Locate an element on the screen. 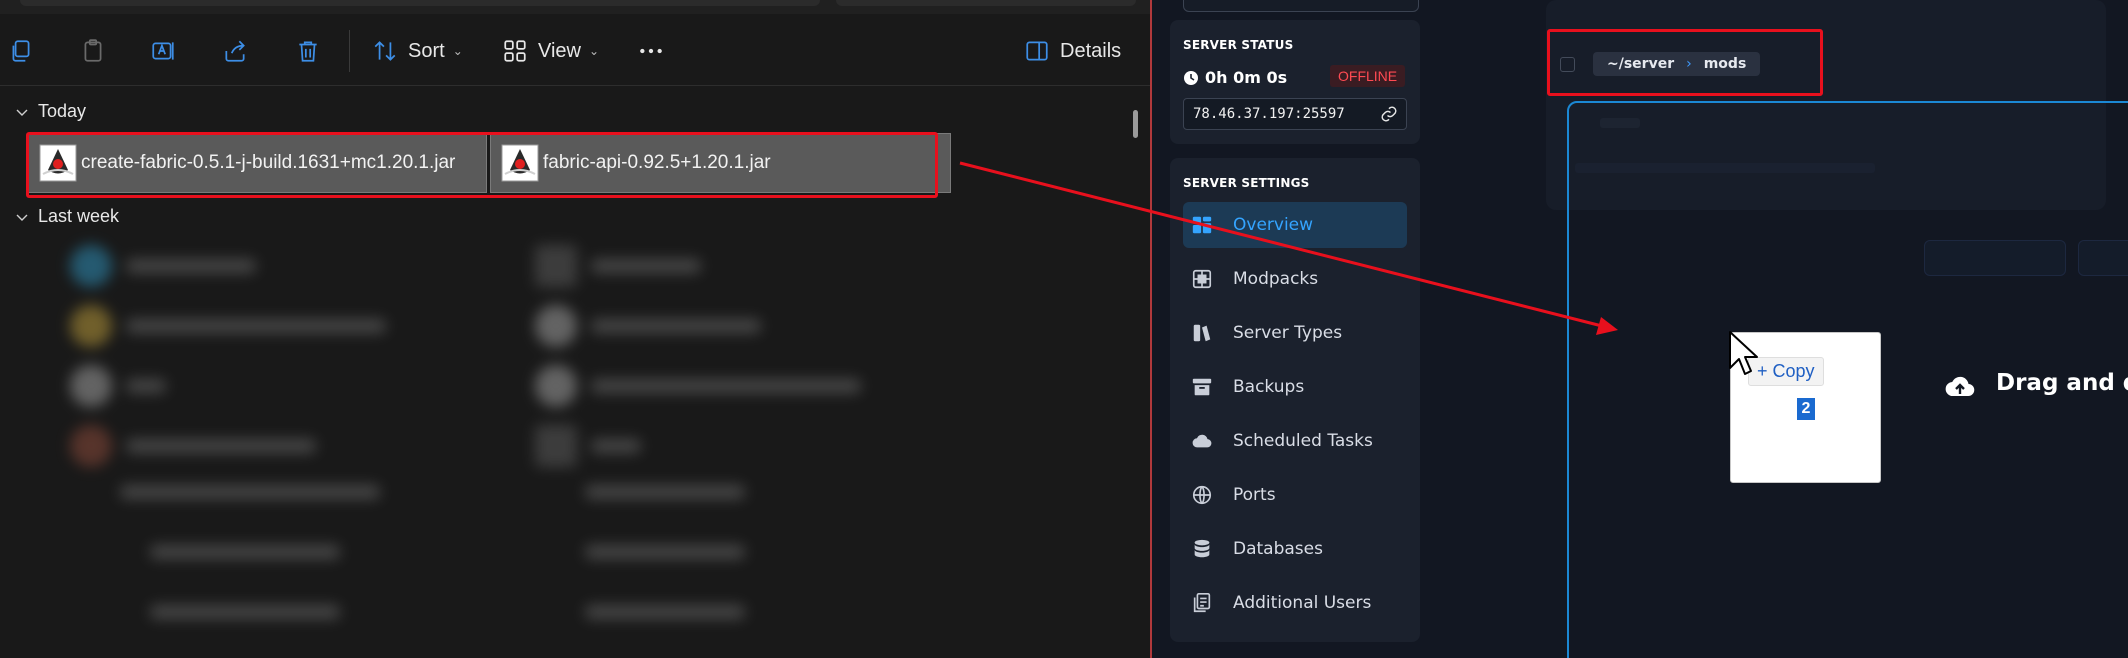  view-label: View is located at coordinates (559, 50).